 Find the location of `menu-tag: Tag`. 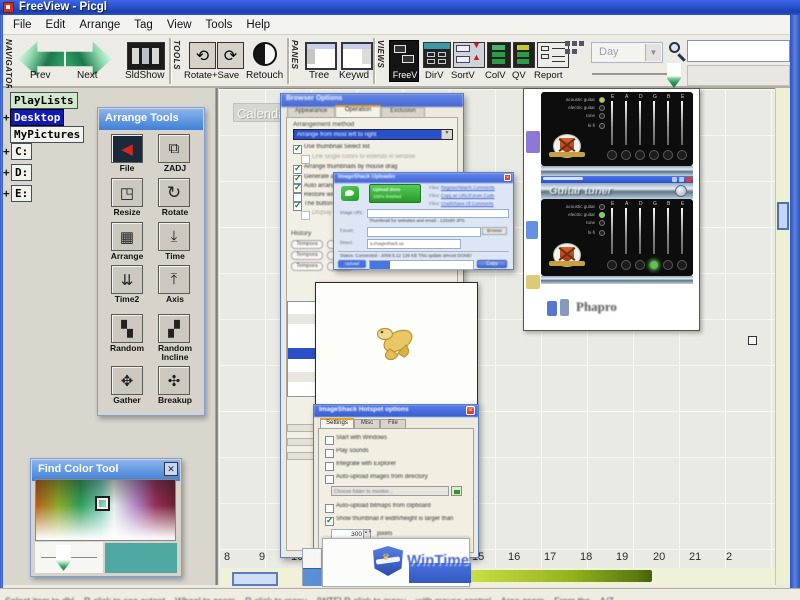

menu-tag: Tag is located at coordinates (143, 25).